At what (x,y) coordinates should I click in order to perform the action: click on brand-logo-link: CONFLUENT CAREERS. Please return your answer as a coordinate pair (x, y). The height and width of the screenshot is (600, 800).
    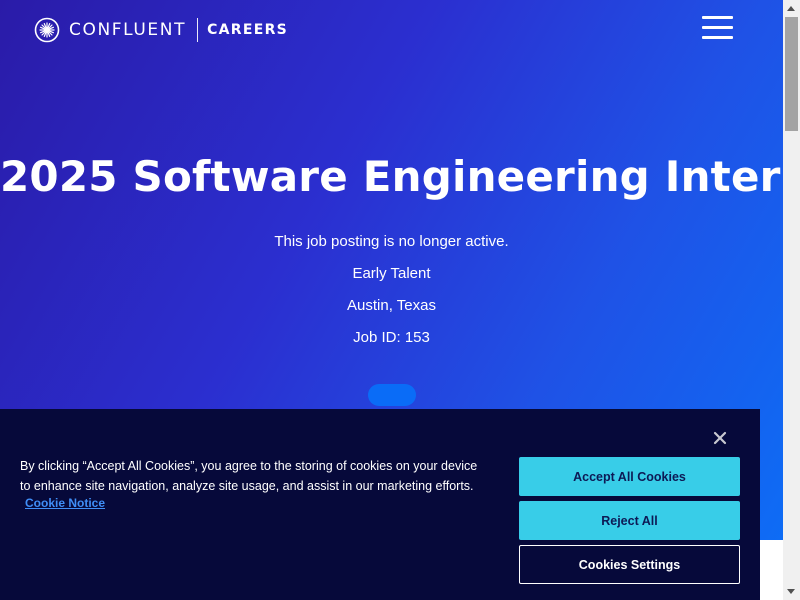
    Looking at the image, I should click on (161, 30).